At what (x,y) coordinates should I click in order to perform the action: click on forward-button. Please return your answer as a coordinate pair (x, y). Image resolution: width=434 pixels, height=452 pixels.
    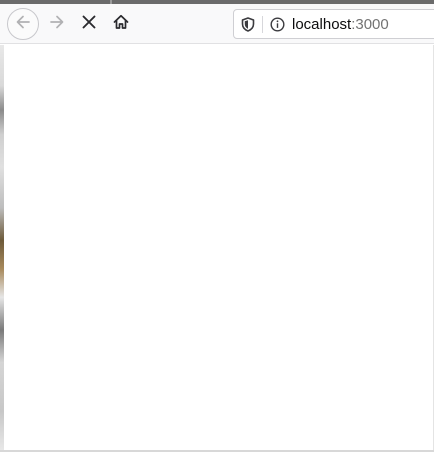
    Looking at the image, I should click on (57, 24).